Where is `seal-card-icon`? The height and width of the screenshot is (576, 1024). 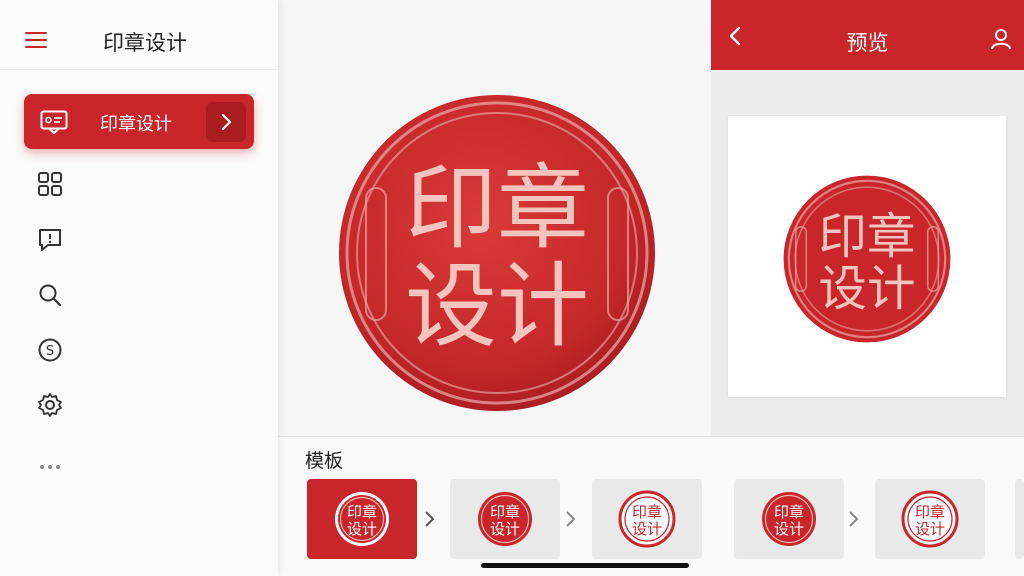 seal-card-icon is located at coordinates (54, 122).